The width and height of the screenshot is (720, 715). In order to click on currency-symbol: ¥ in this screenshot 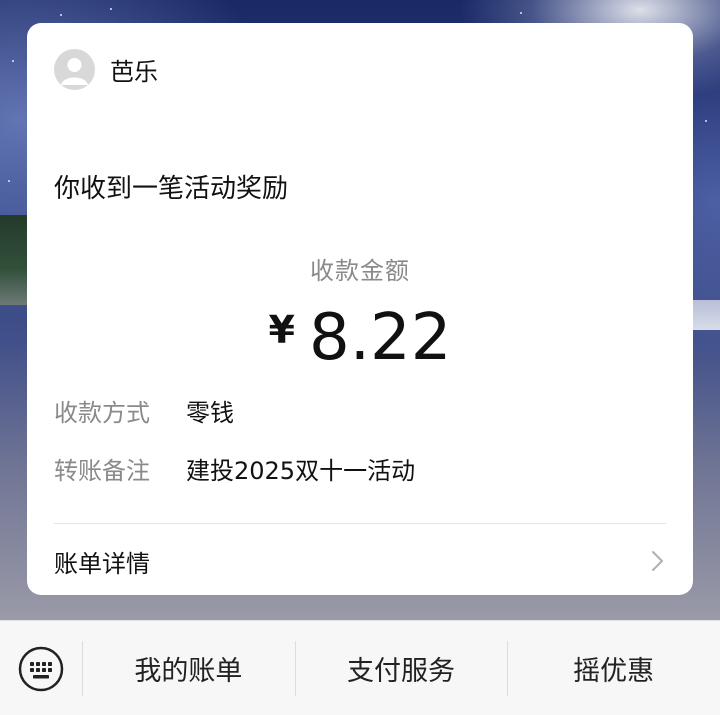, I will do `click(281, 330)`.